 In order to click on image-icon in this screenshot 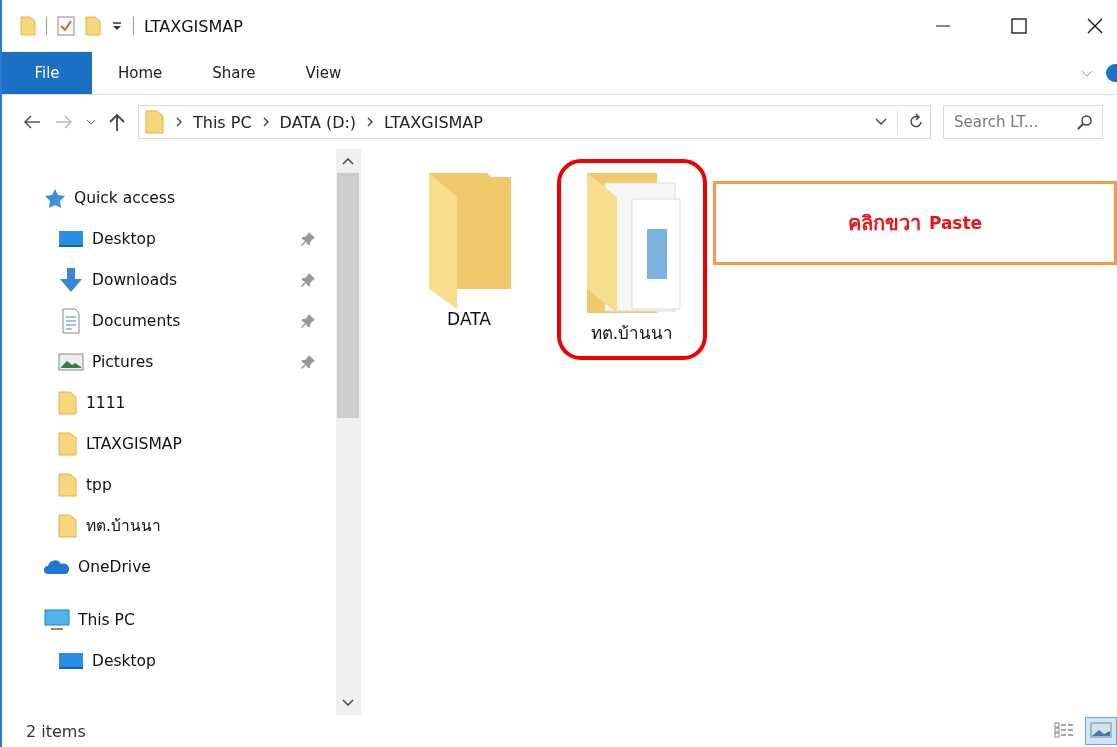, I will do `click(1101, 729)`.